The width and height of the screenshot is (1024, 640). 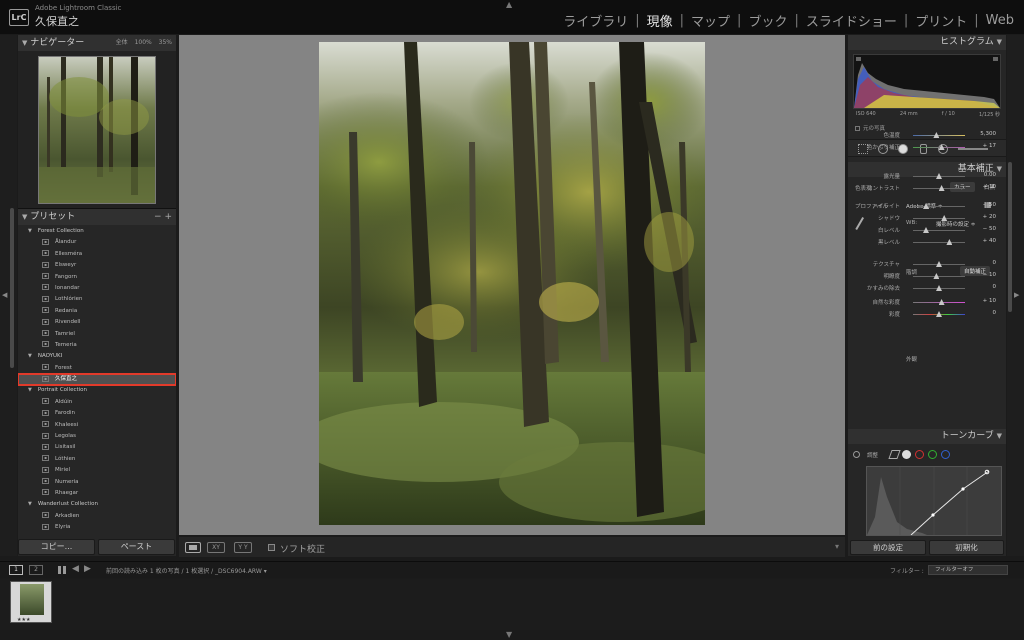 What do you see at coordinates (989, 217) in the screenshot?
I see `slider-value: + 20` at bounding box center [989, 217].